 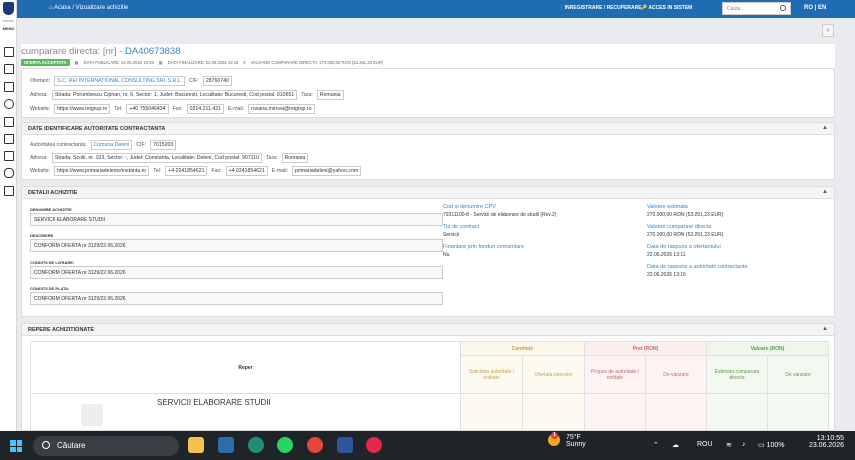 What do you see at coordinates (203, 62) in the screenshot?
I see `date-final: DATA FINALIZARE: 22.06.2026 13:16` at bounding box center [203, 62].